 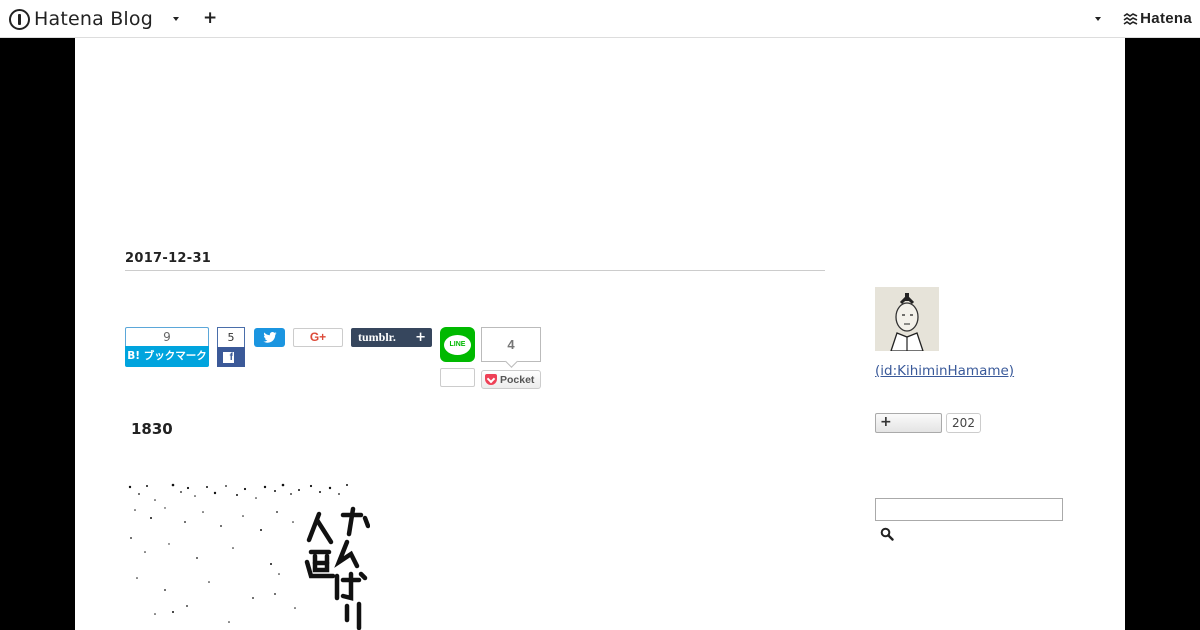 I want to click on date-divider, so click(x=475, y=270).